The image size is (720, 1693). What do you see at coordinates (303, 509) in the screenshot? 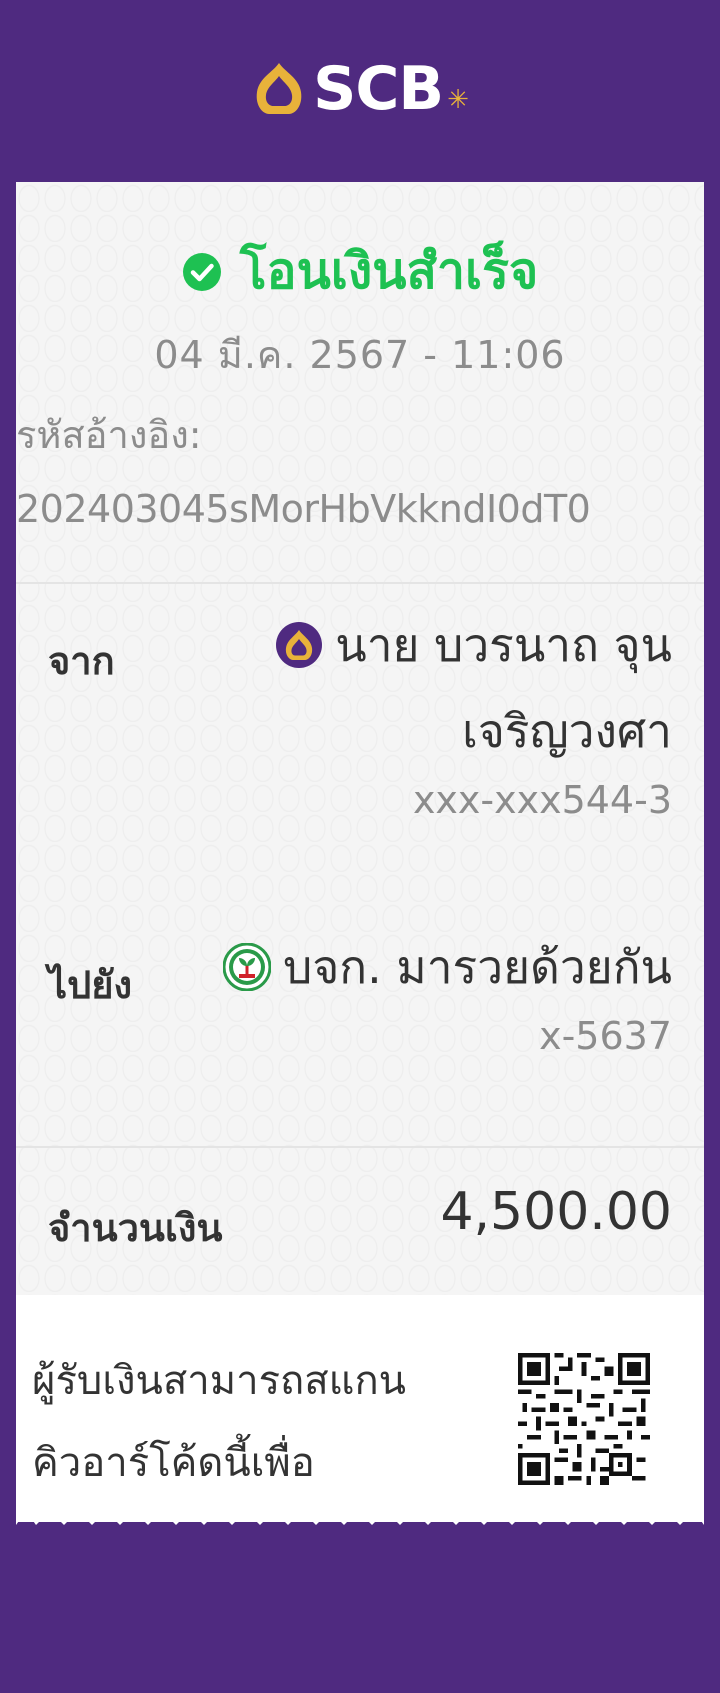
I see `reference-number: 202403045sMorHbVkkndI0dT0` at bounding box center [303, 509].